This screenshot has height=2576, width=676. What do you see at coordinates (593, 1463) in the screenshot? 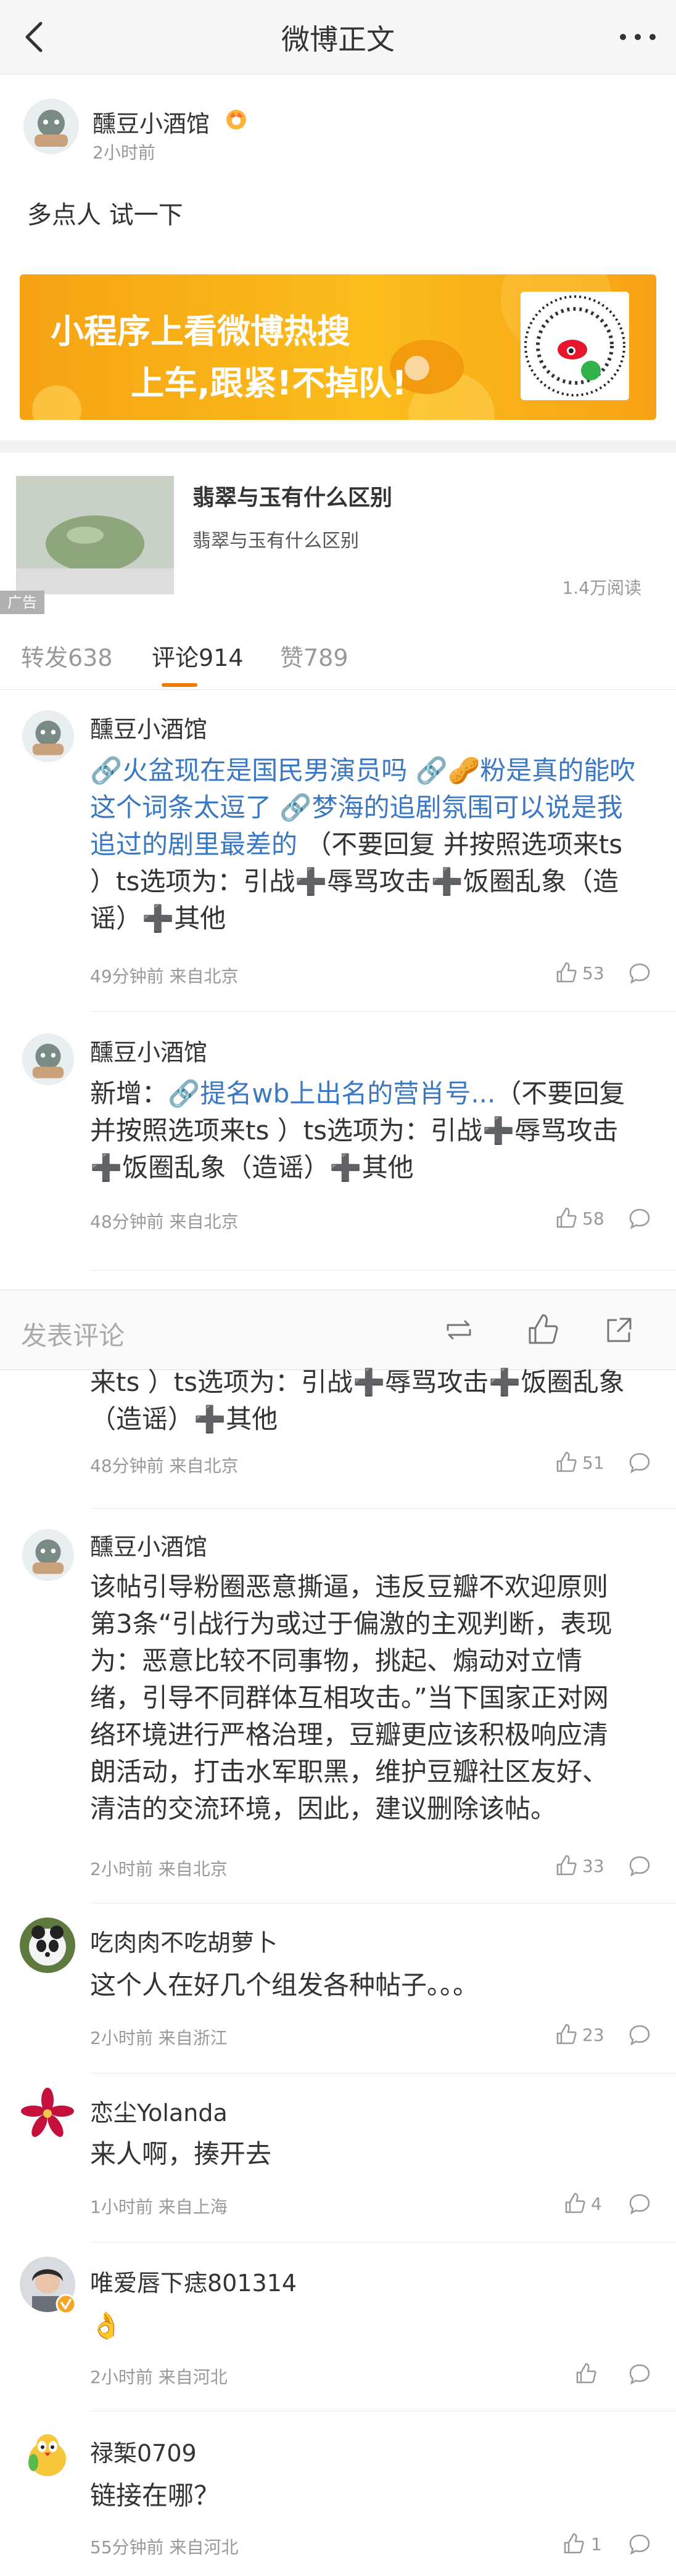
I see `like-count: 51` at bounding box center [593, 1463].